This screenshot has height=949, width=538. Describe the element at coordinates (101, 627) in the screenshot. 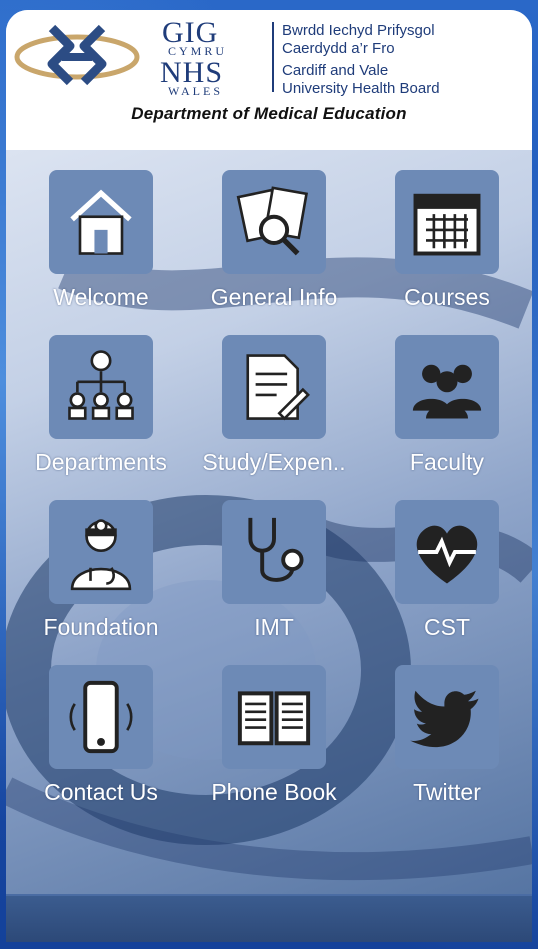

I see `menu-label-foundation: Foundation` at that location.